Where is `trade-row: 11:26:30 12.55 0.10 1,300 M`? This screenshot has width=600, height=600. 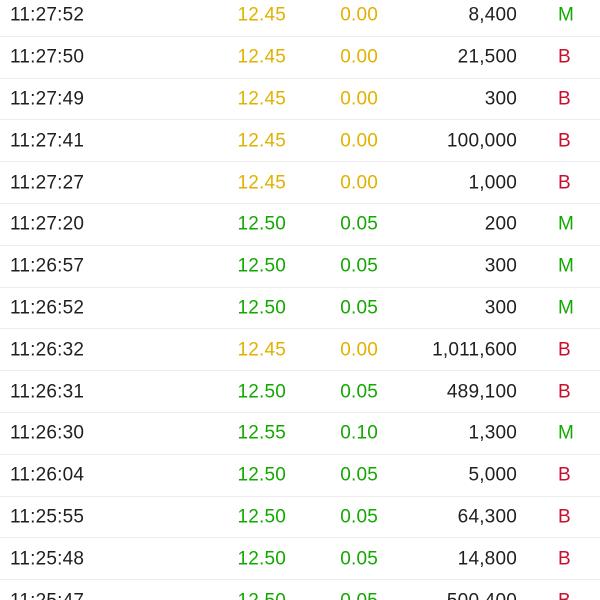 trade-row: 11:26:30 12.55 0.10 1,300 M is located at coordinates (300, 434).